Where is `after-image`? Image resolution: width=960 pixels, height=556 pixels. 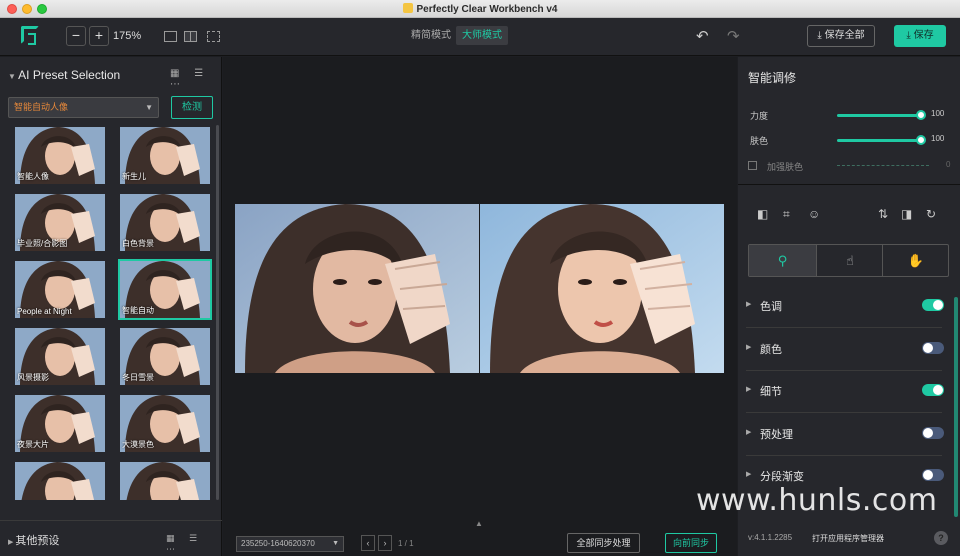
after-image is located at coordinates (602, 288).